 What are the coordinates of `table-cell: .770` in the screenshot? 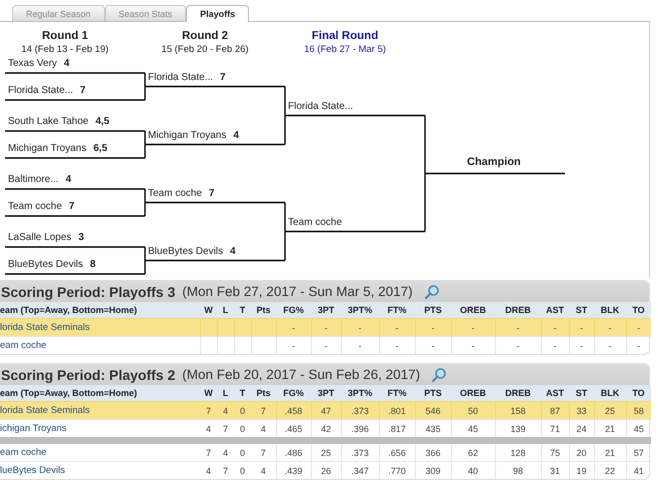 It's located at (397, 470).